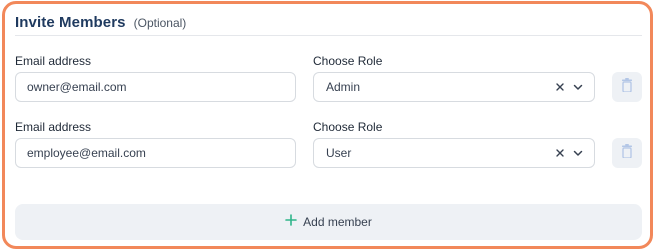 The height and width of the screenshot is (251, 655). Describe the element at coordinates (291, 222) in the screenshot. I see `plus-icon` at that location.